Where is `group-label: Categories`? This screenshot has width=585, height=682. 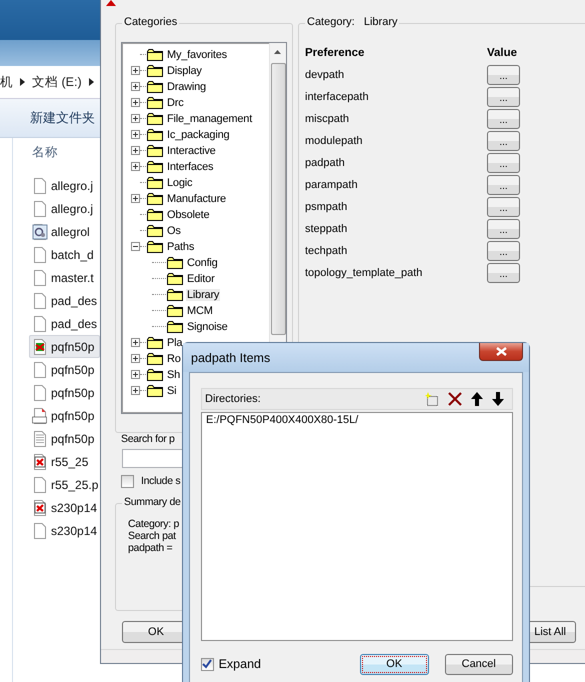 group-label: Categories is located at coordinates (151, 22).